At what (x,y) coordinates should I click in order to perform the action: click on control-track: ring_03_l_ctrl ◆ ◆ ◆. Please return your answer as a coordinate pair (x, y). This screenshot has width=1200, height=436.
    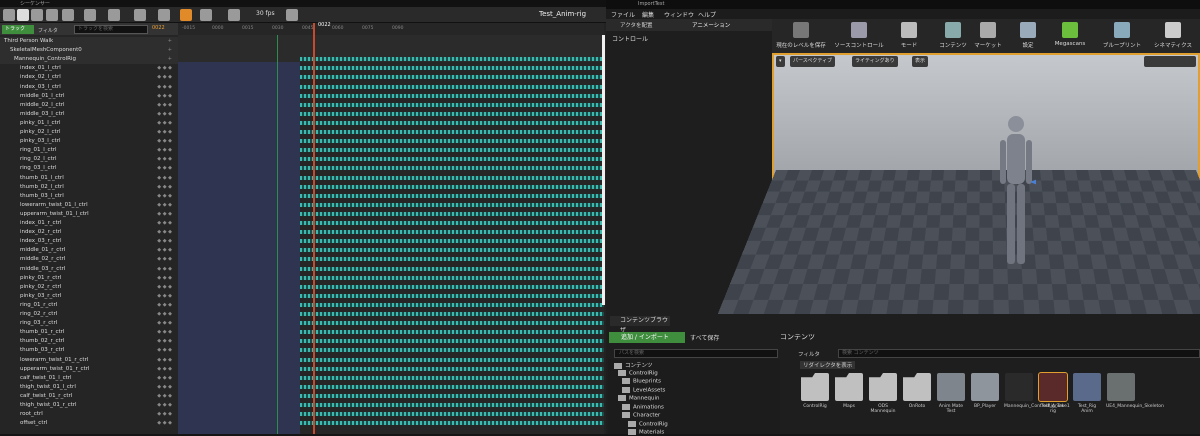
    Looking at the image, I should click on (89, 168).